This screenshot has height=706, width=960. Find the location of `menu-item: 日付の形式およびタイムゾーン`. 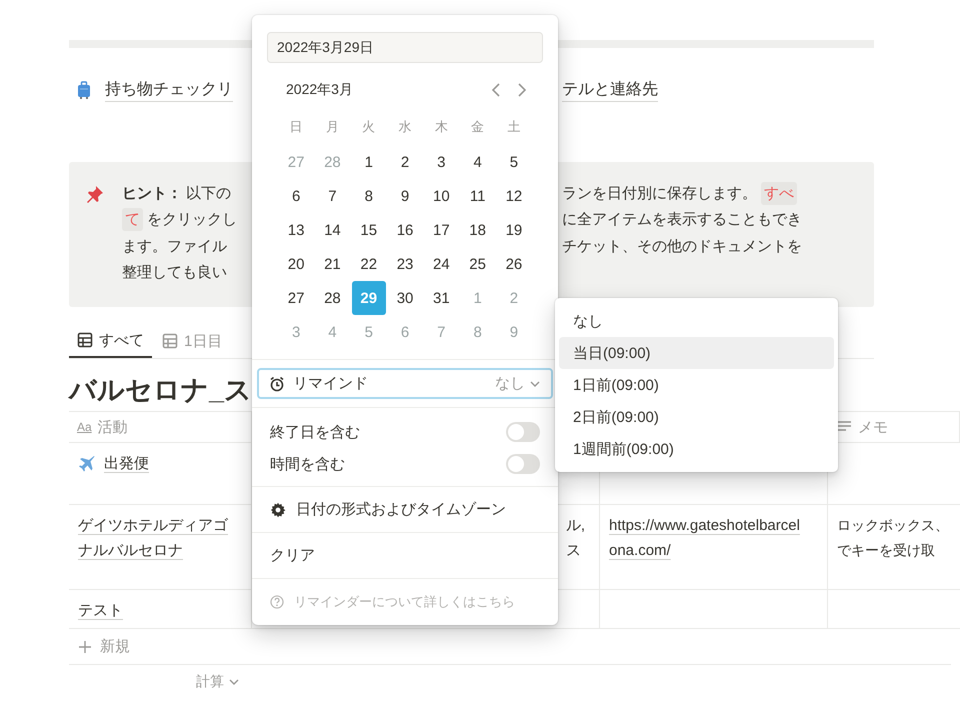

menu-item: 日付の形式およびタイムゾーン is located at coordinates (405, 509).